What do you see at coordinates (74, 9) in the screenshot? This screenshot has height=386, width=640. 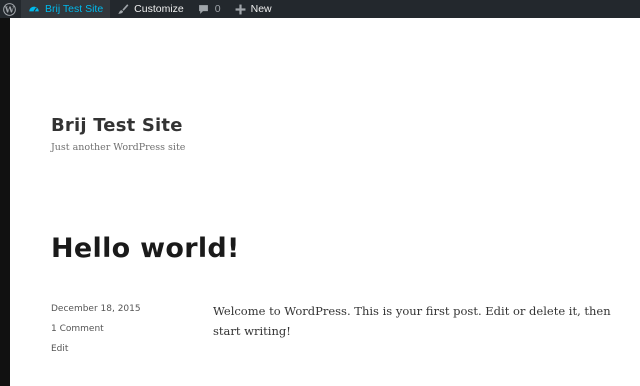 I see `site-name-label: Brij Test Site` at bounding box center [74, 9].